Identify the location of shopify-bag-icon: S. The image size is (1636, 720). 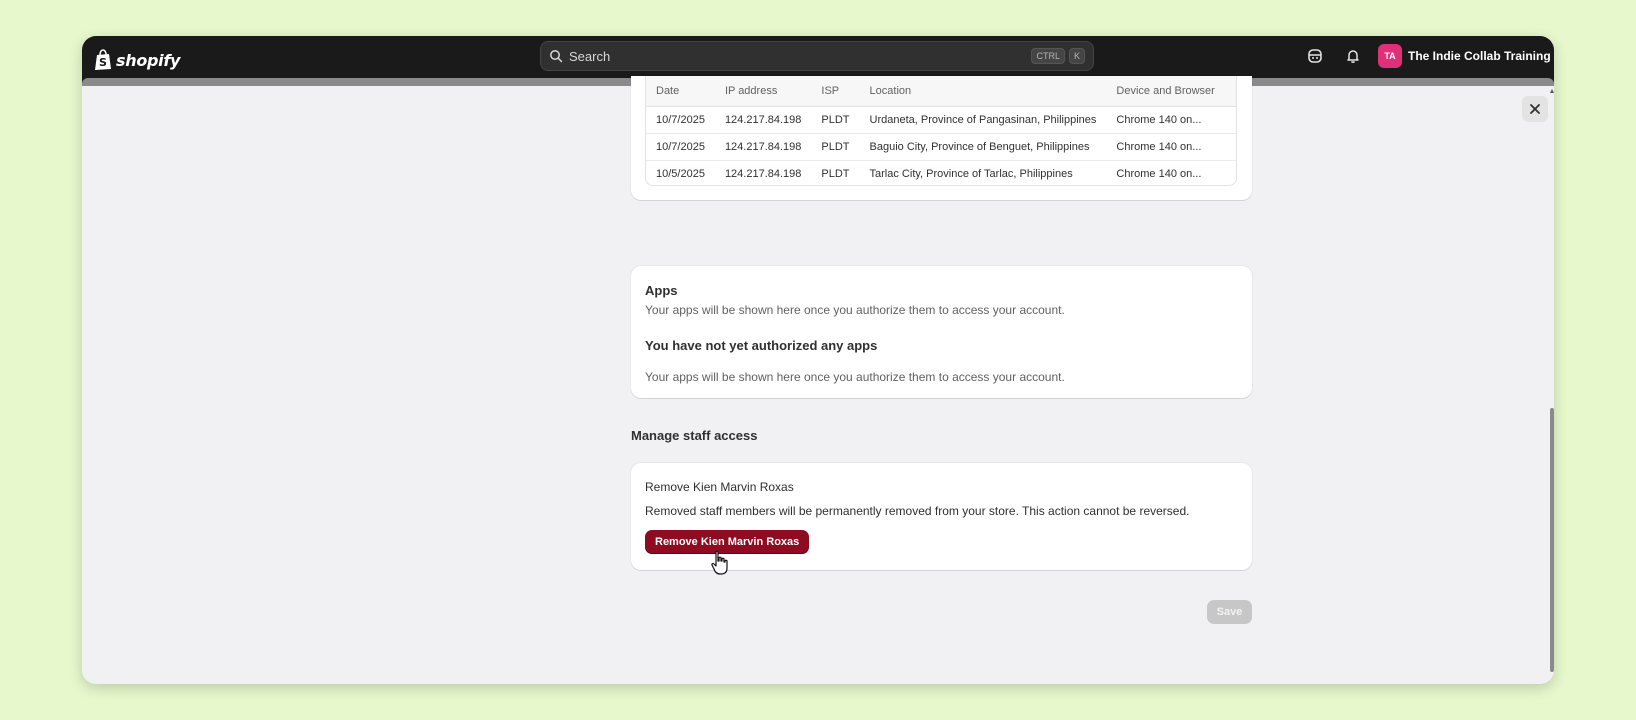
(103, 59).